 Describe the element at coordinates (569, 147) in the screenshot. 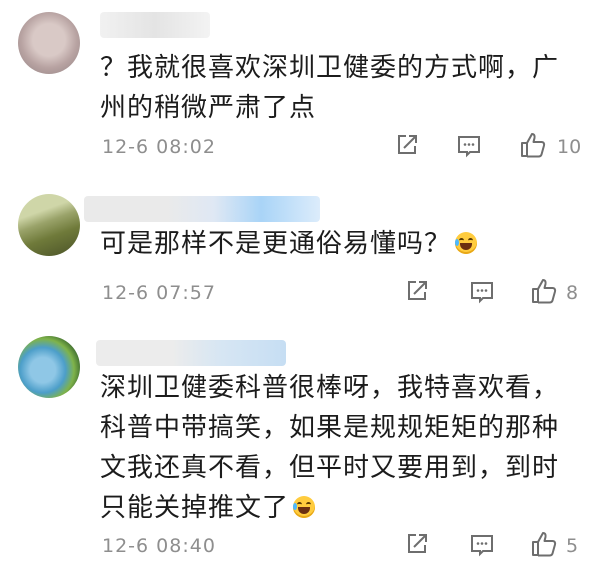

I see `like-count: 10` at that location.